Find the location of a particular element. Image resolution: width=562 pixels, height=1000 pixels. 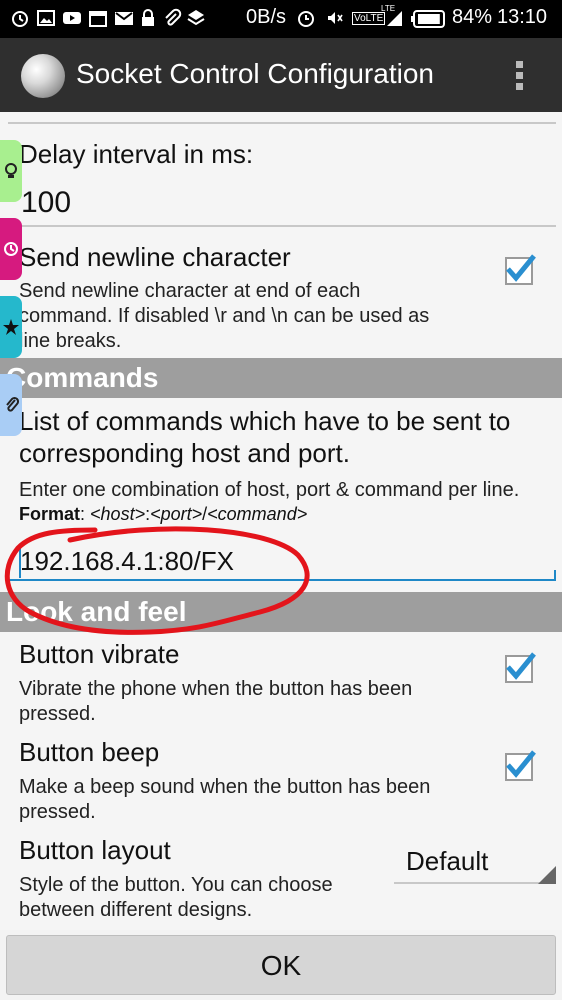

newline-title: Send newline character is located at coordinates (155, 257).